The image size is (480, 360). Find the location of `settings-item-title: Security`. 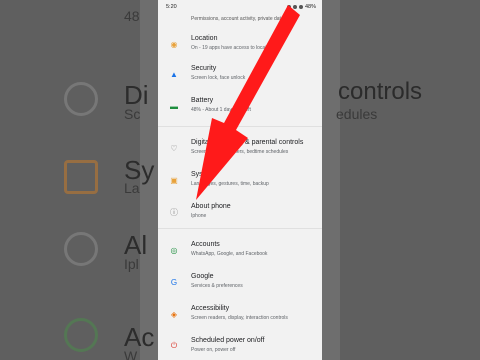

settings-item-title: Security is located at coordinates (204, 68).